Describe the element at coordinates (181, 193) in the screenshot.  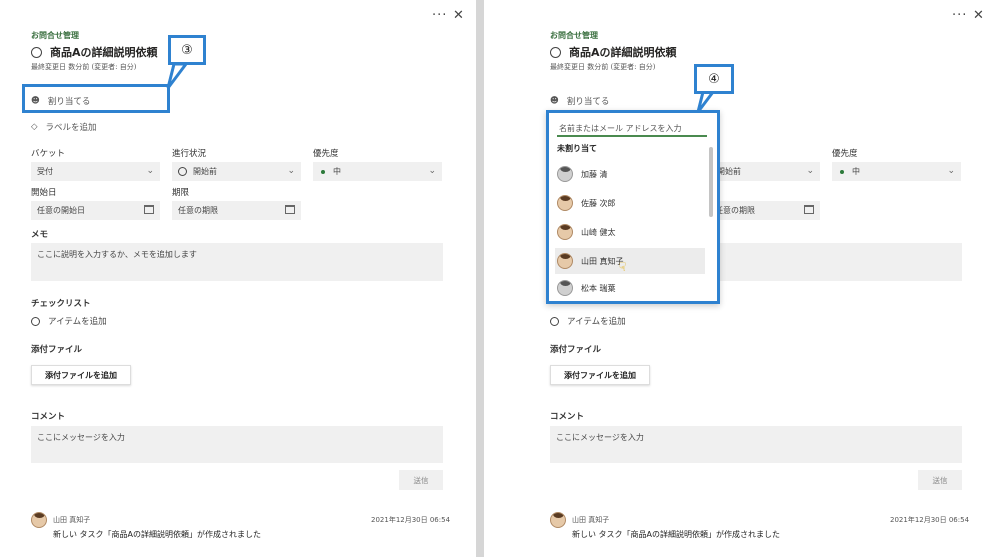
I see `due-date-label: 期限` at that location.